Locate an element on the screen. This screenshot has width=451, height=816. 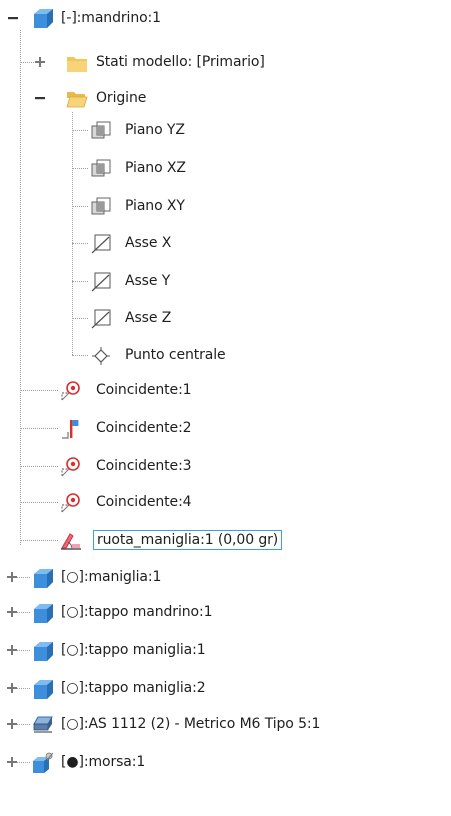
work-point-icon is located at coordinates (101, 356).